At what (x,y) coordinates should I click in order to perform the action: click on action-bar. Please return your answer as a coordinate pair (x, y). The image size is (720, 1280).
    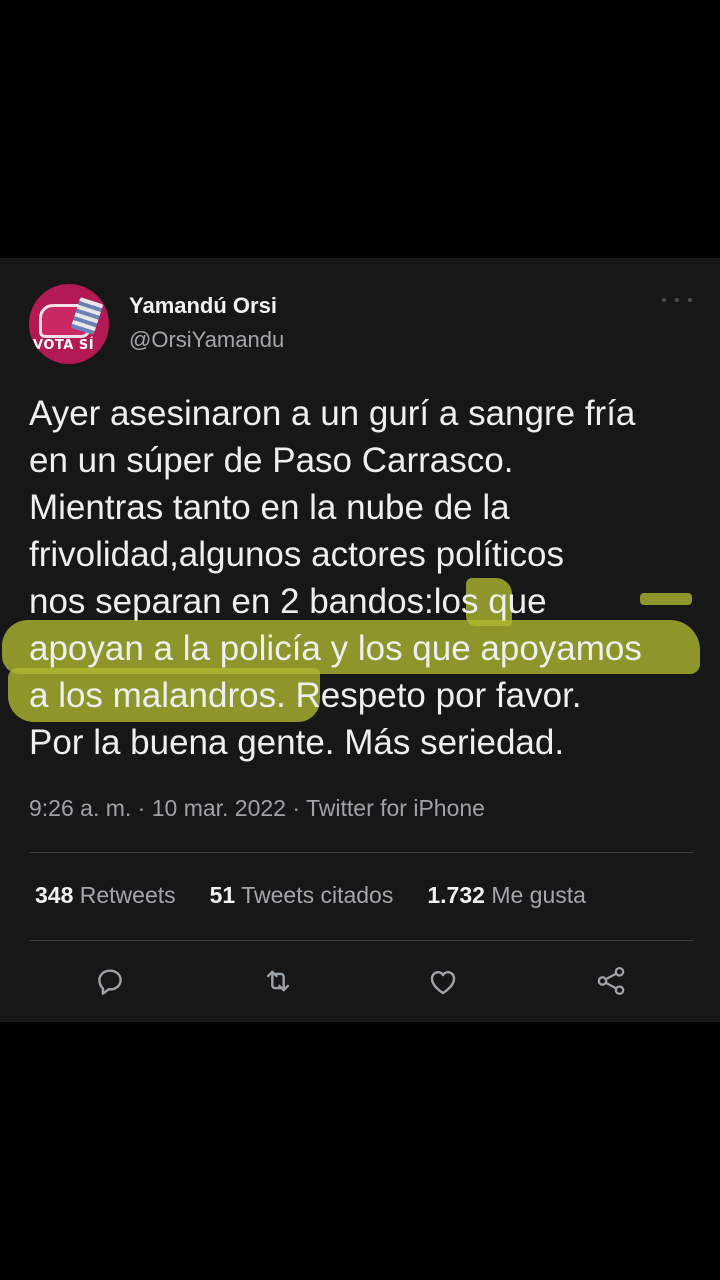
    Looking at the image, I should click on (360, 981).